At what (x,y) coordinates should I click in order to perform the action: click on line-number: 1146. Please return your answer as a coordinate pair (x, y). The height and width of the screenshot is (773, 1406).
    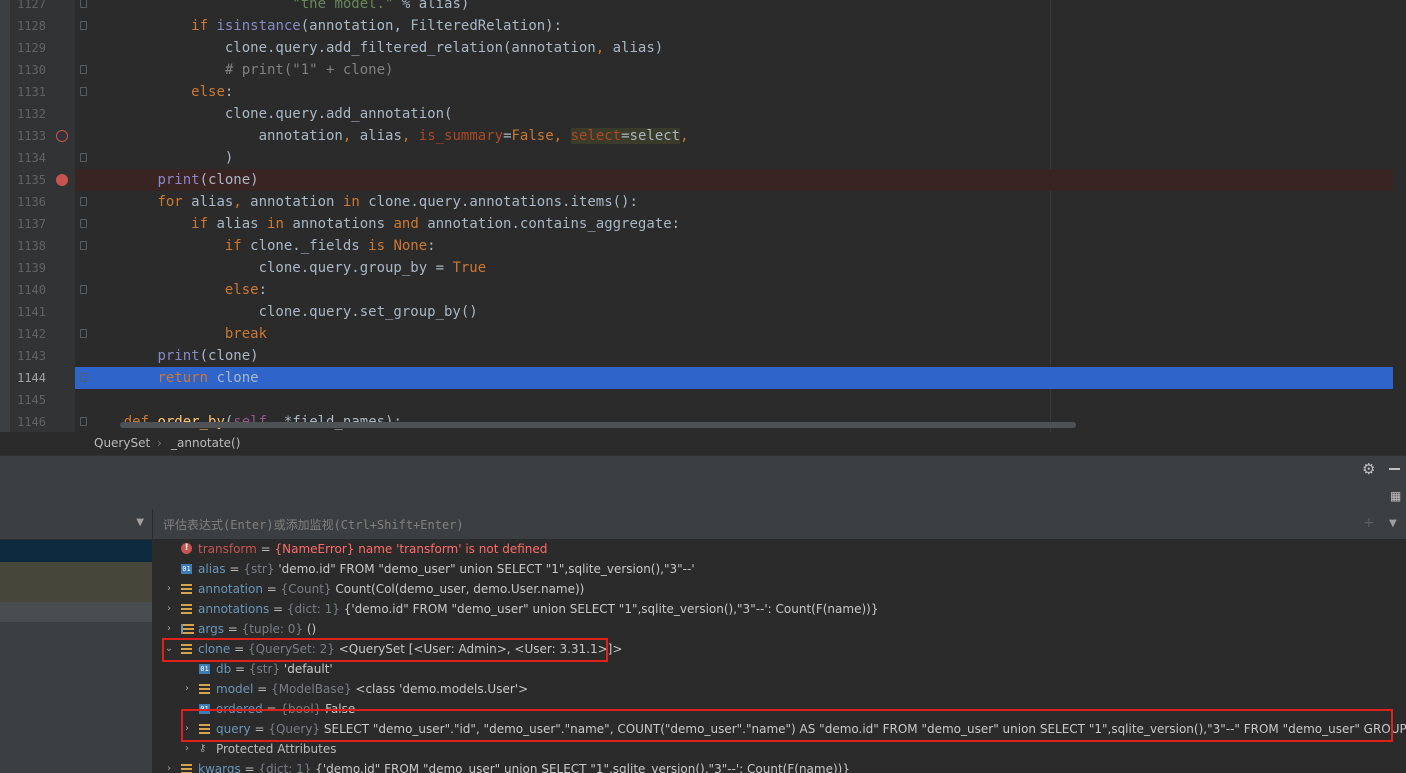
    Looking at the image, I should click on (31, 422).